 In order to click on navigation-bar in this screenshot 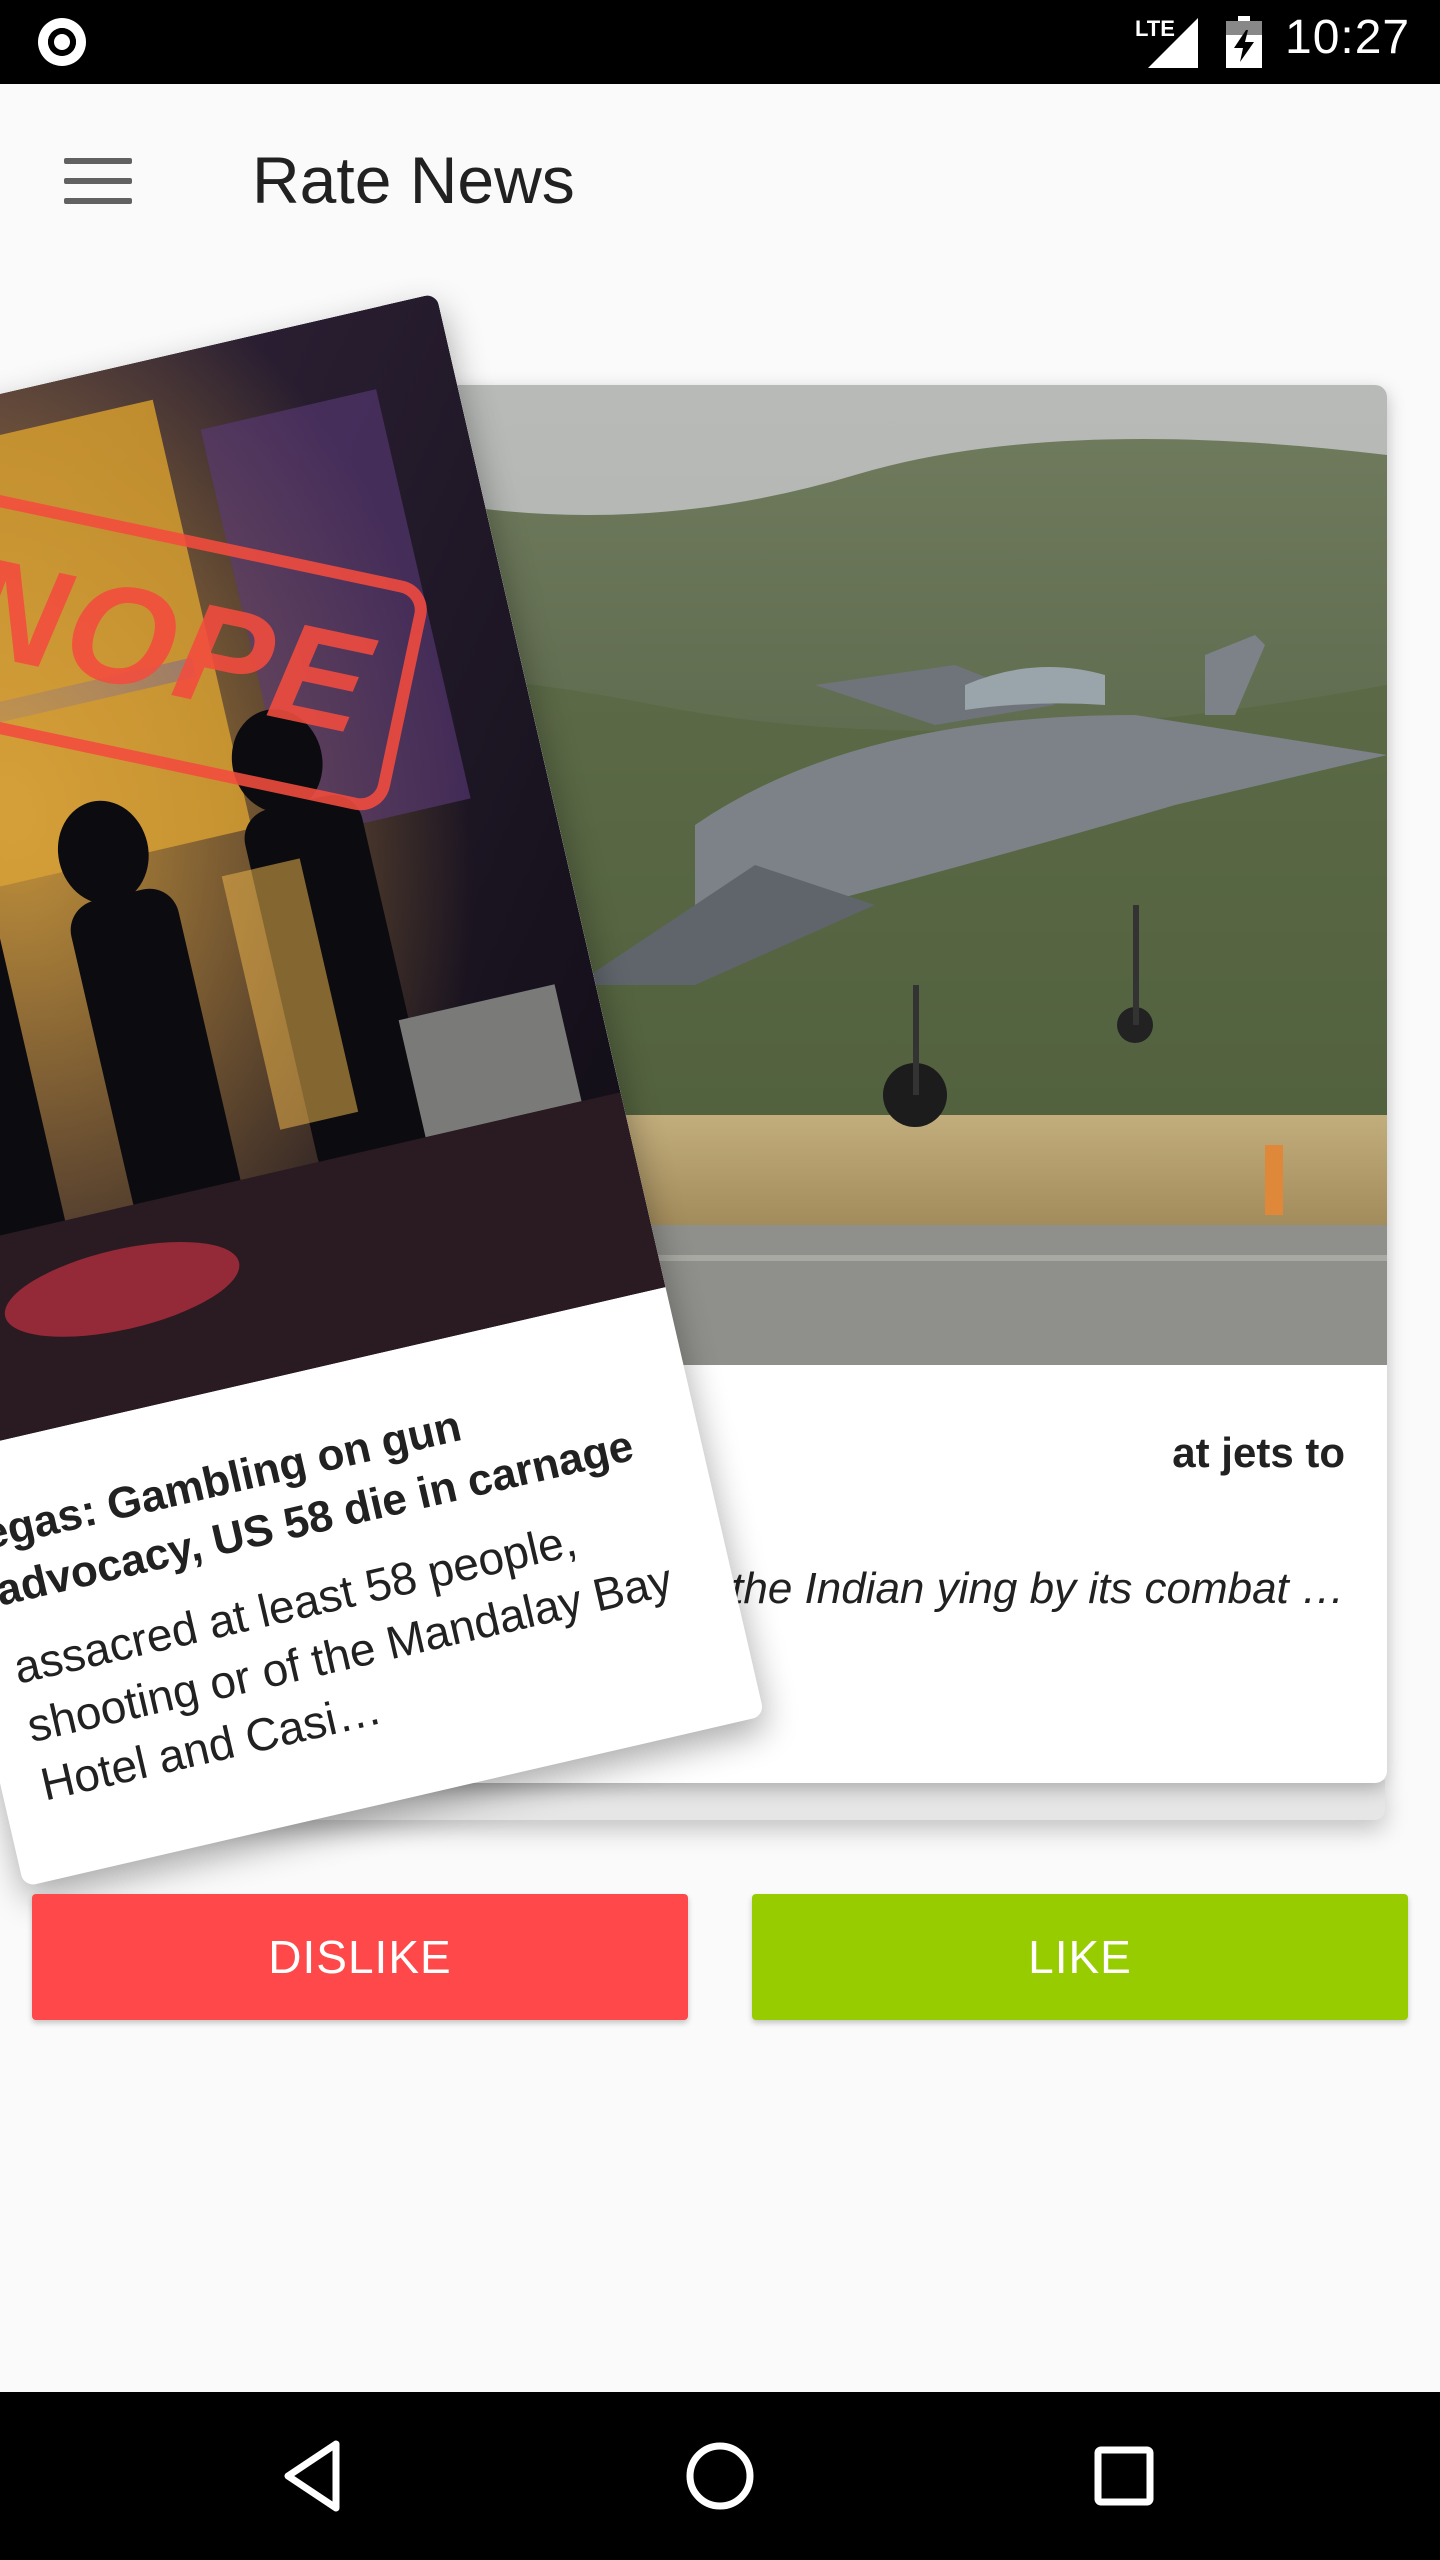, I will do `click(720, 2476)`.